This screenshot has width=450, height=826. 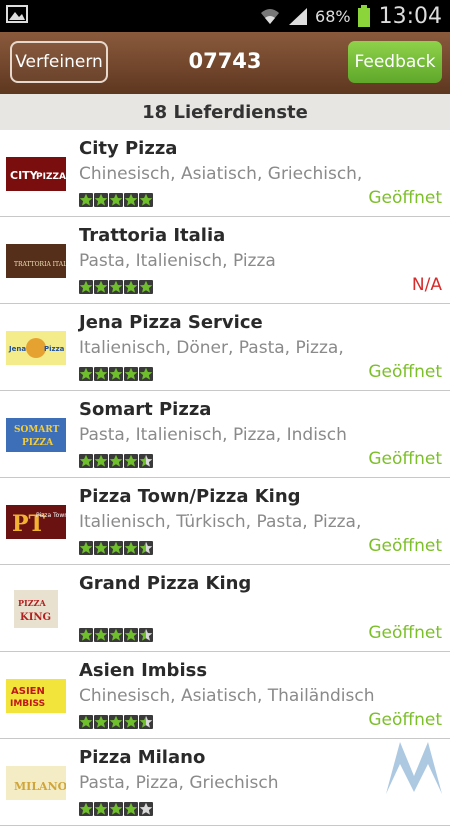 I want to click on svg-text: TRATTORIA ITALIA, so click(x=40, y=264).